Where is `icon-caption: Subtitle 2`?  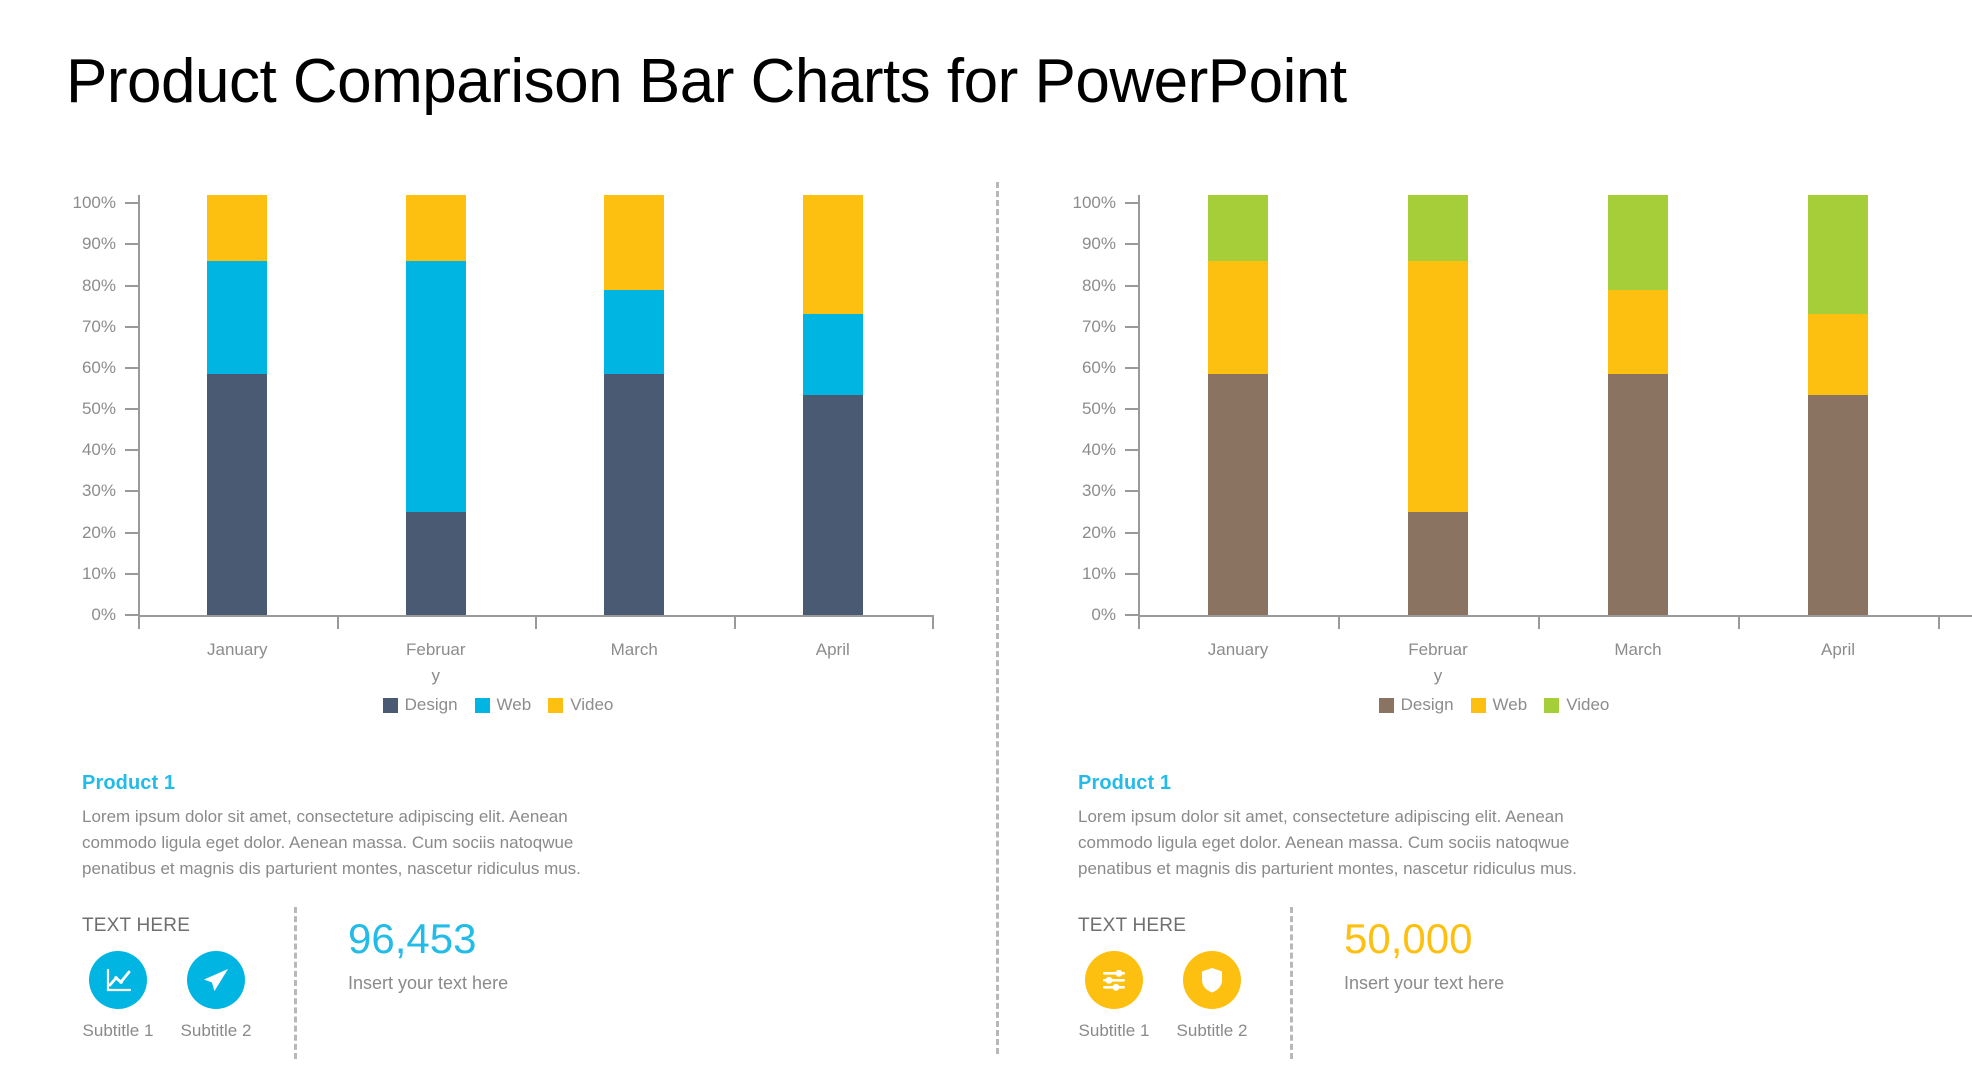 icon-caption: Subtitle 2 is located at coordinates (216, 1030).